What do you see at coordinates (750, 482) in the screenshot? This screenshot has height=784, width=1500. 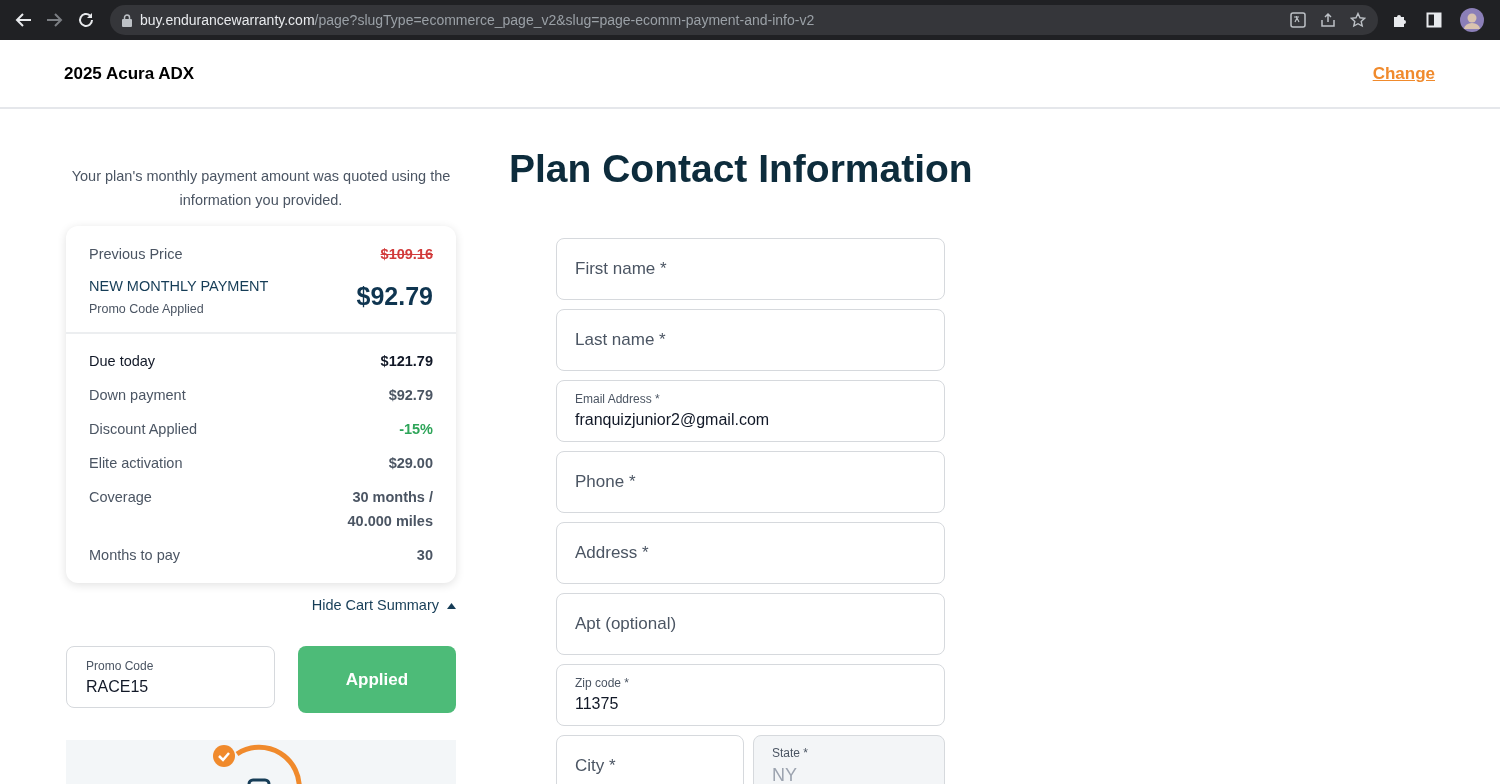 I see `form-field: Phone *` at bounding box center [750, 482].